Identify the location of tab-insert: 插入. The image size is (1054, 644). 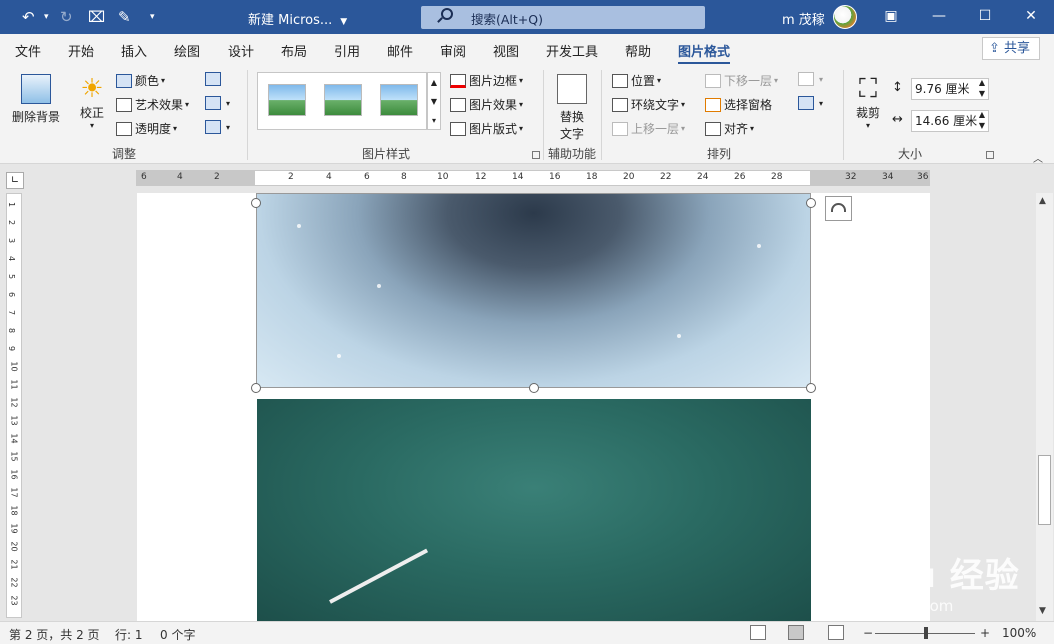
(134, 50).